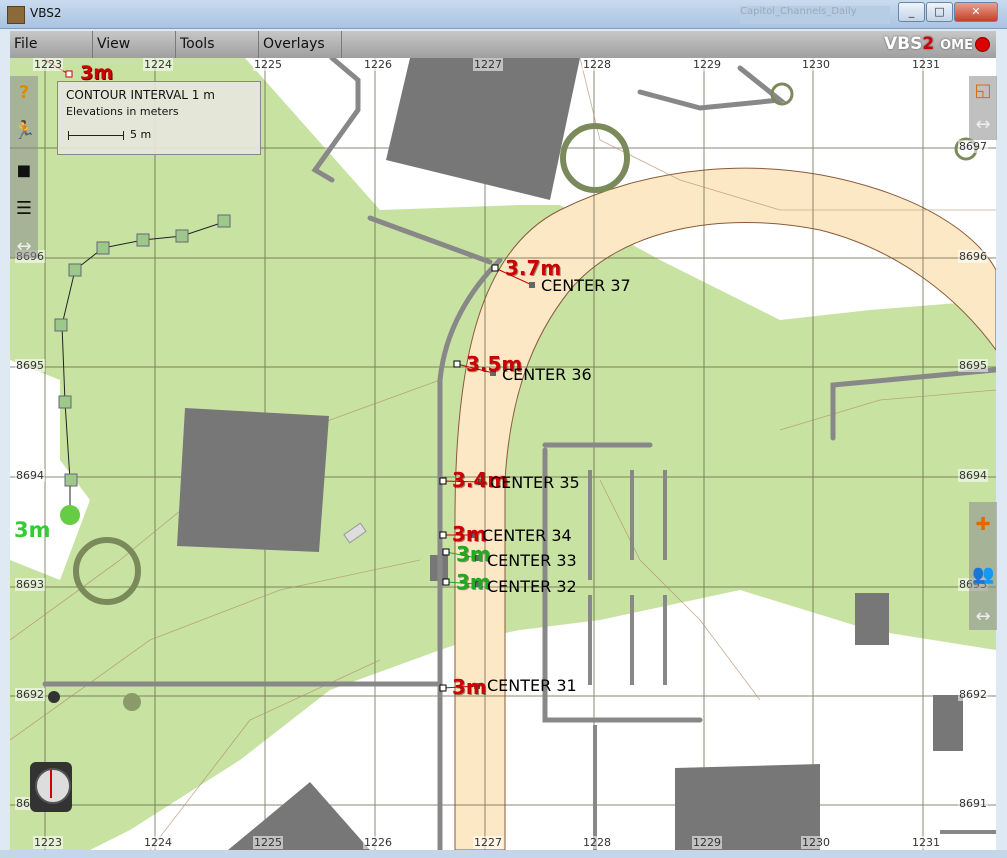 This screenshot has height=858, width=1007. Describe the element at coordinates (378, 64) in the screenshot. I see `grid-label-top: 1226` at that location.